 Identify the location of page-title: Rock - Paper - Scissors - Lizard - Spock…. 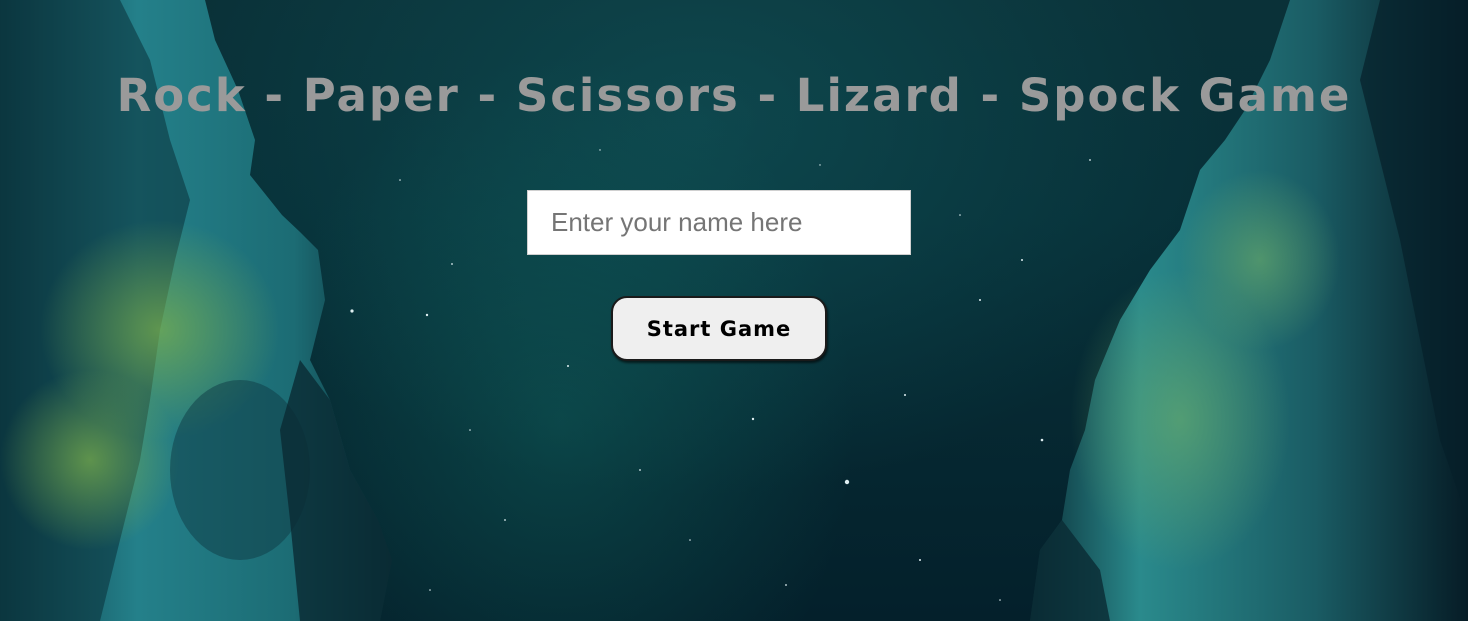
(734, 95).